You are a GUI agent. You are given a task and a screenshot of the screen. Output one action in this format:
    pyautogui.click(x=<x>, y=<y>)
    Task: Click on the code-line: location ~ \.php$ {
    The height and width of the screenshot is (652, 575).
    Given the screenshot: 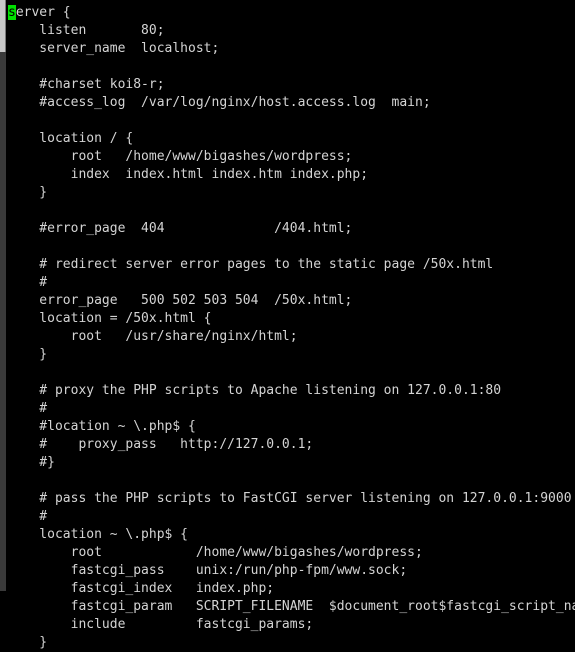 What is the action you would take?
    pyautogui.click(x=291, y=535)
    